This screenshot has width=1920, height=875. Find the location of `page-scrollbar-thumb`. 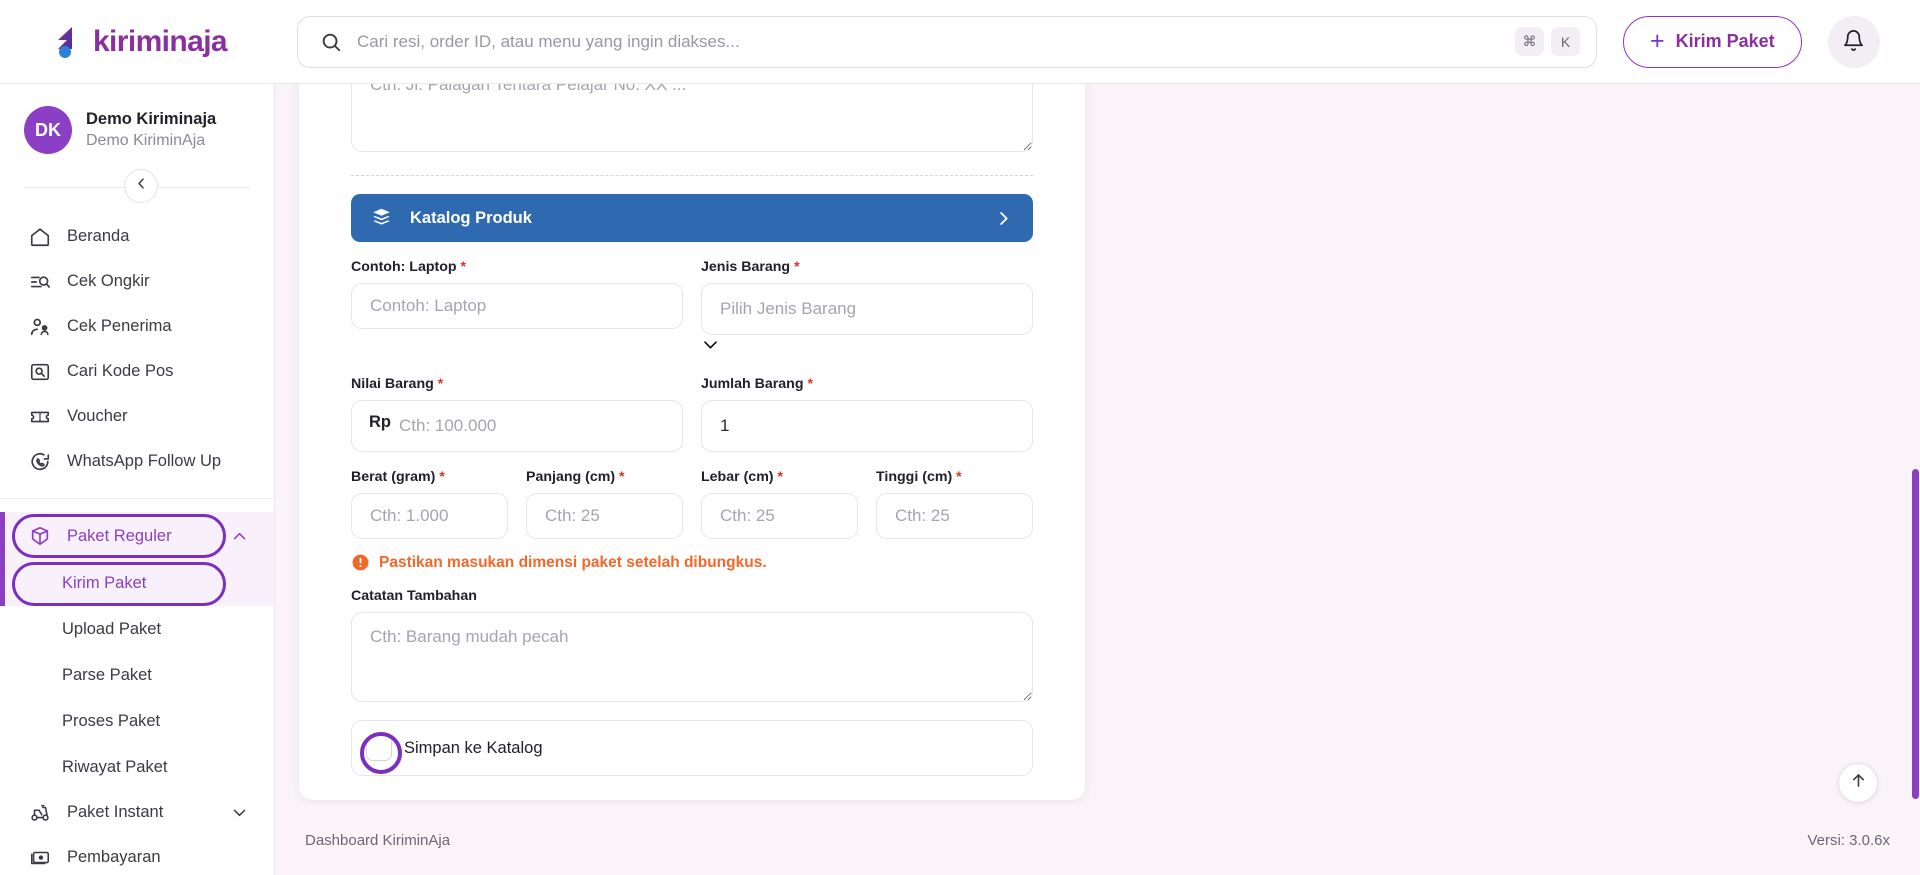

page-scrollbar-thumb is located at coordinates (1915, 634).